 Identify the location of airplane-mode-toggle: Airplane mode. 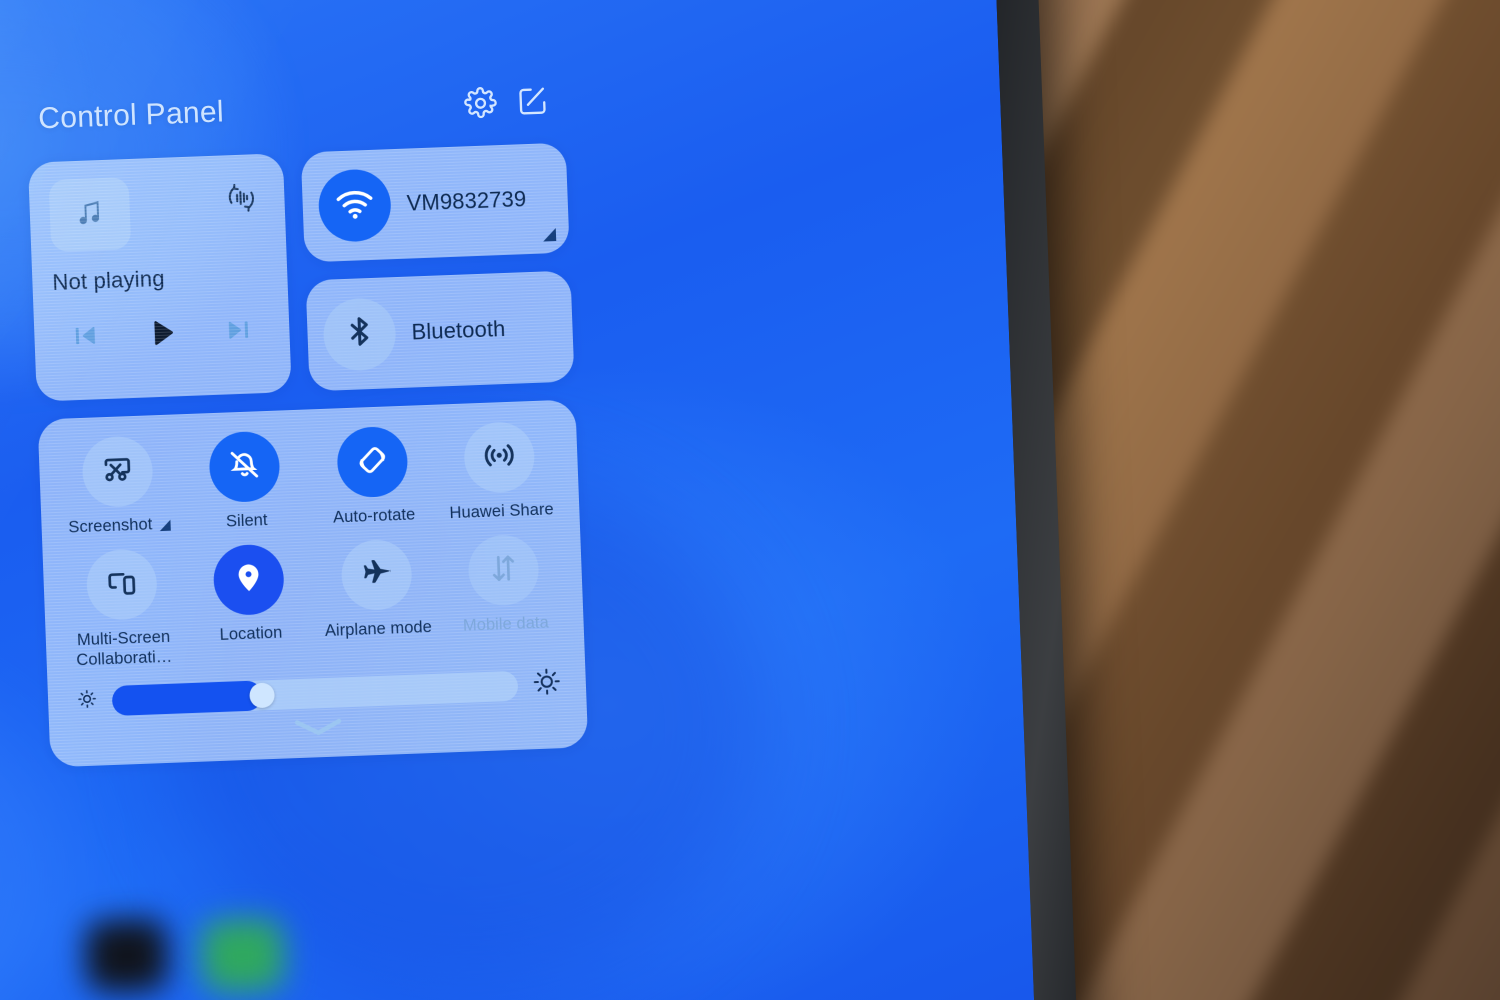
(377, 600).